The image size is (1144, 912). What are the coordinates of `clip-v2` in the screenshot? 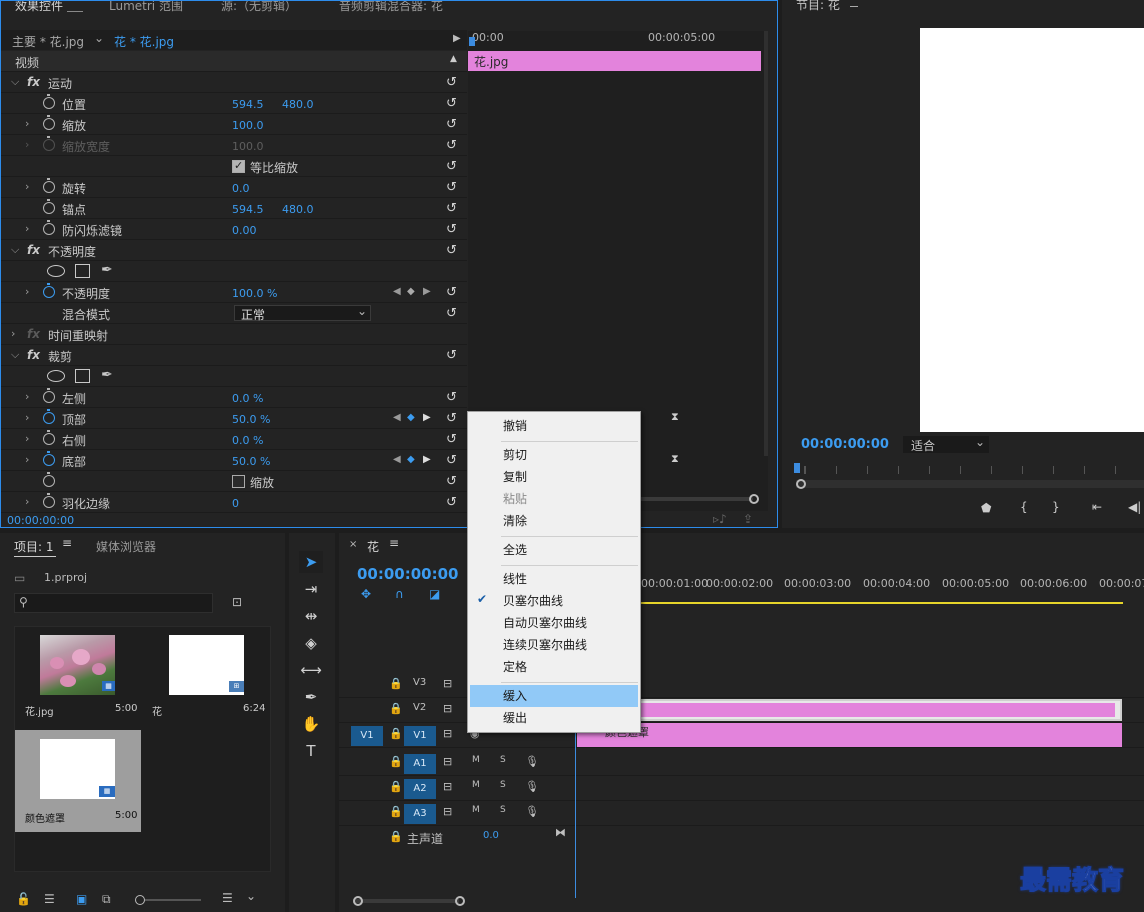 It's located at (847, 710).